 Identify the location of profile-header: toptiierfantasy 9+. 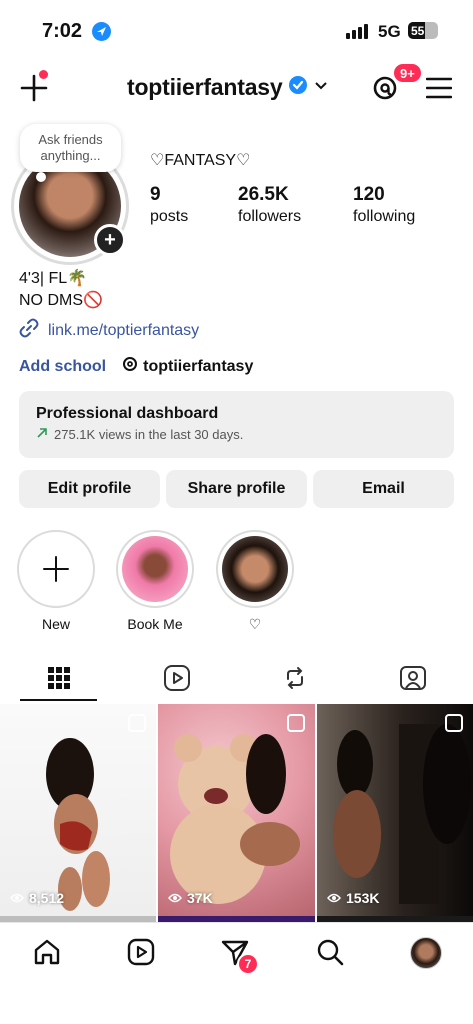
(236, 88).